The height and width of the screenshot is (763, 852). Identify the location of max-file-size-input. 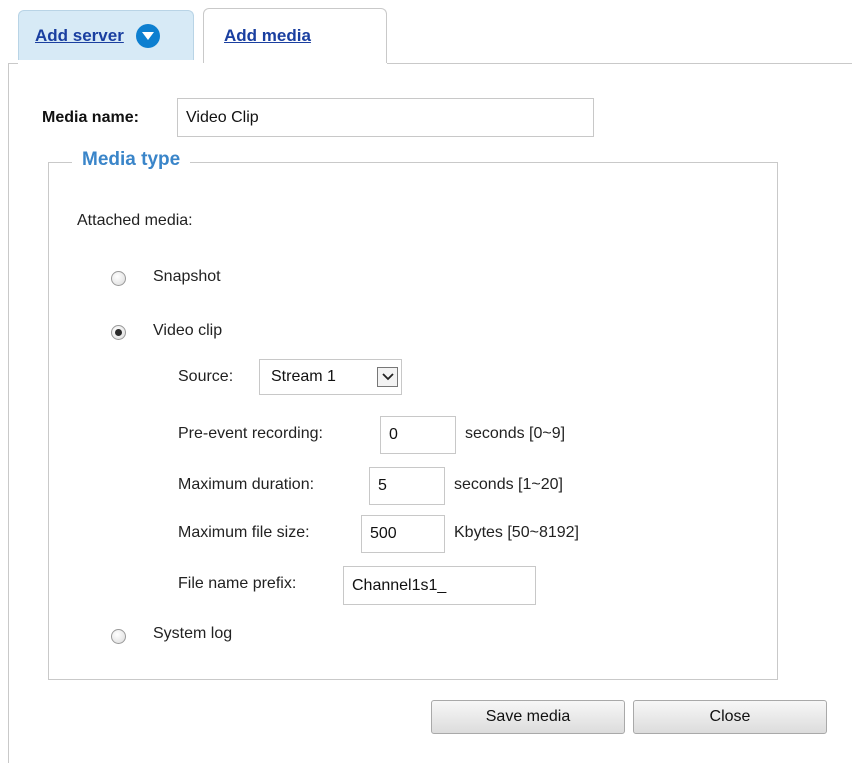
(403, 534).